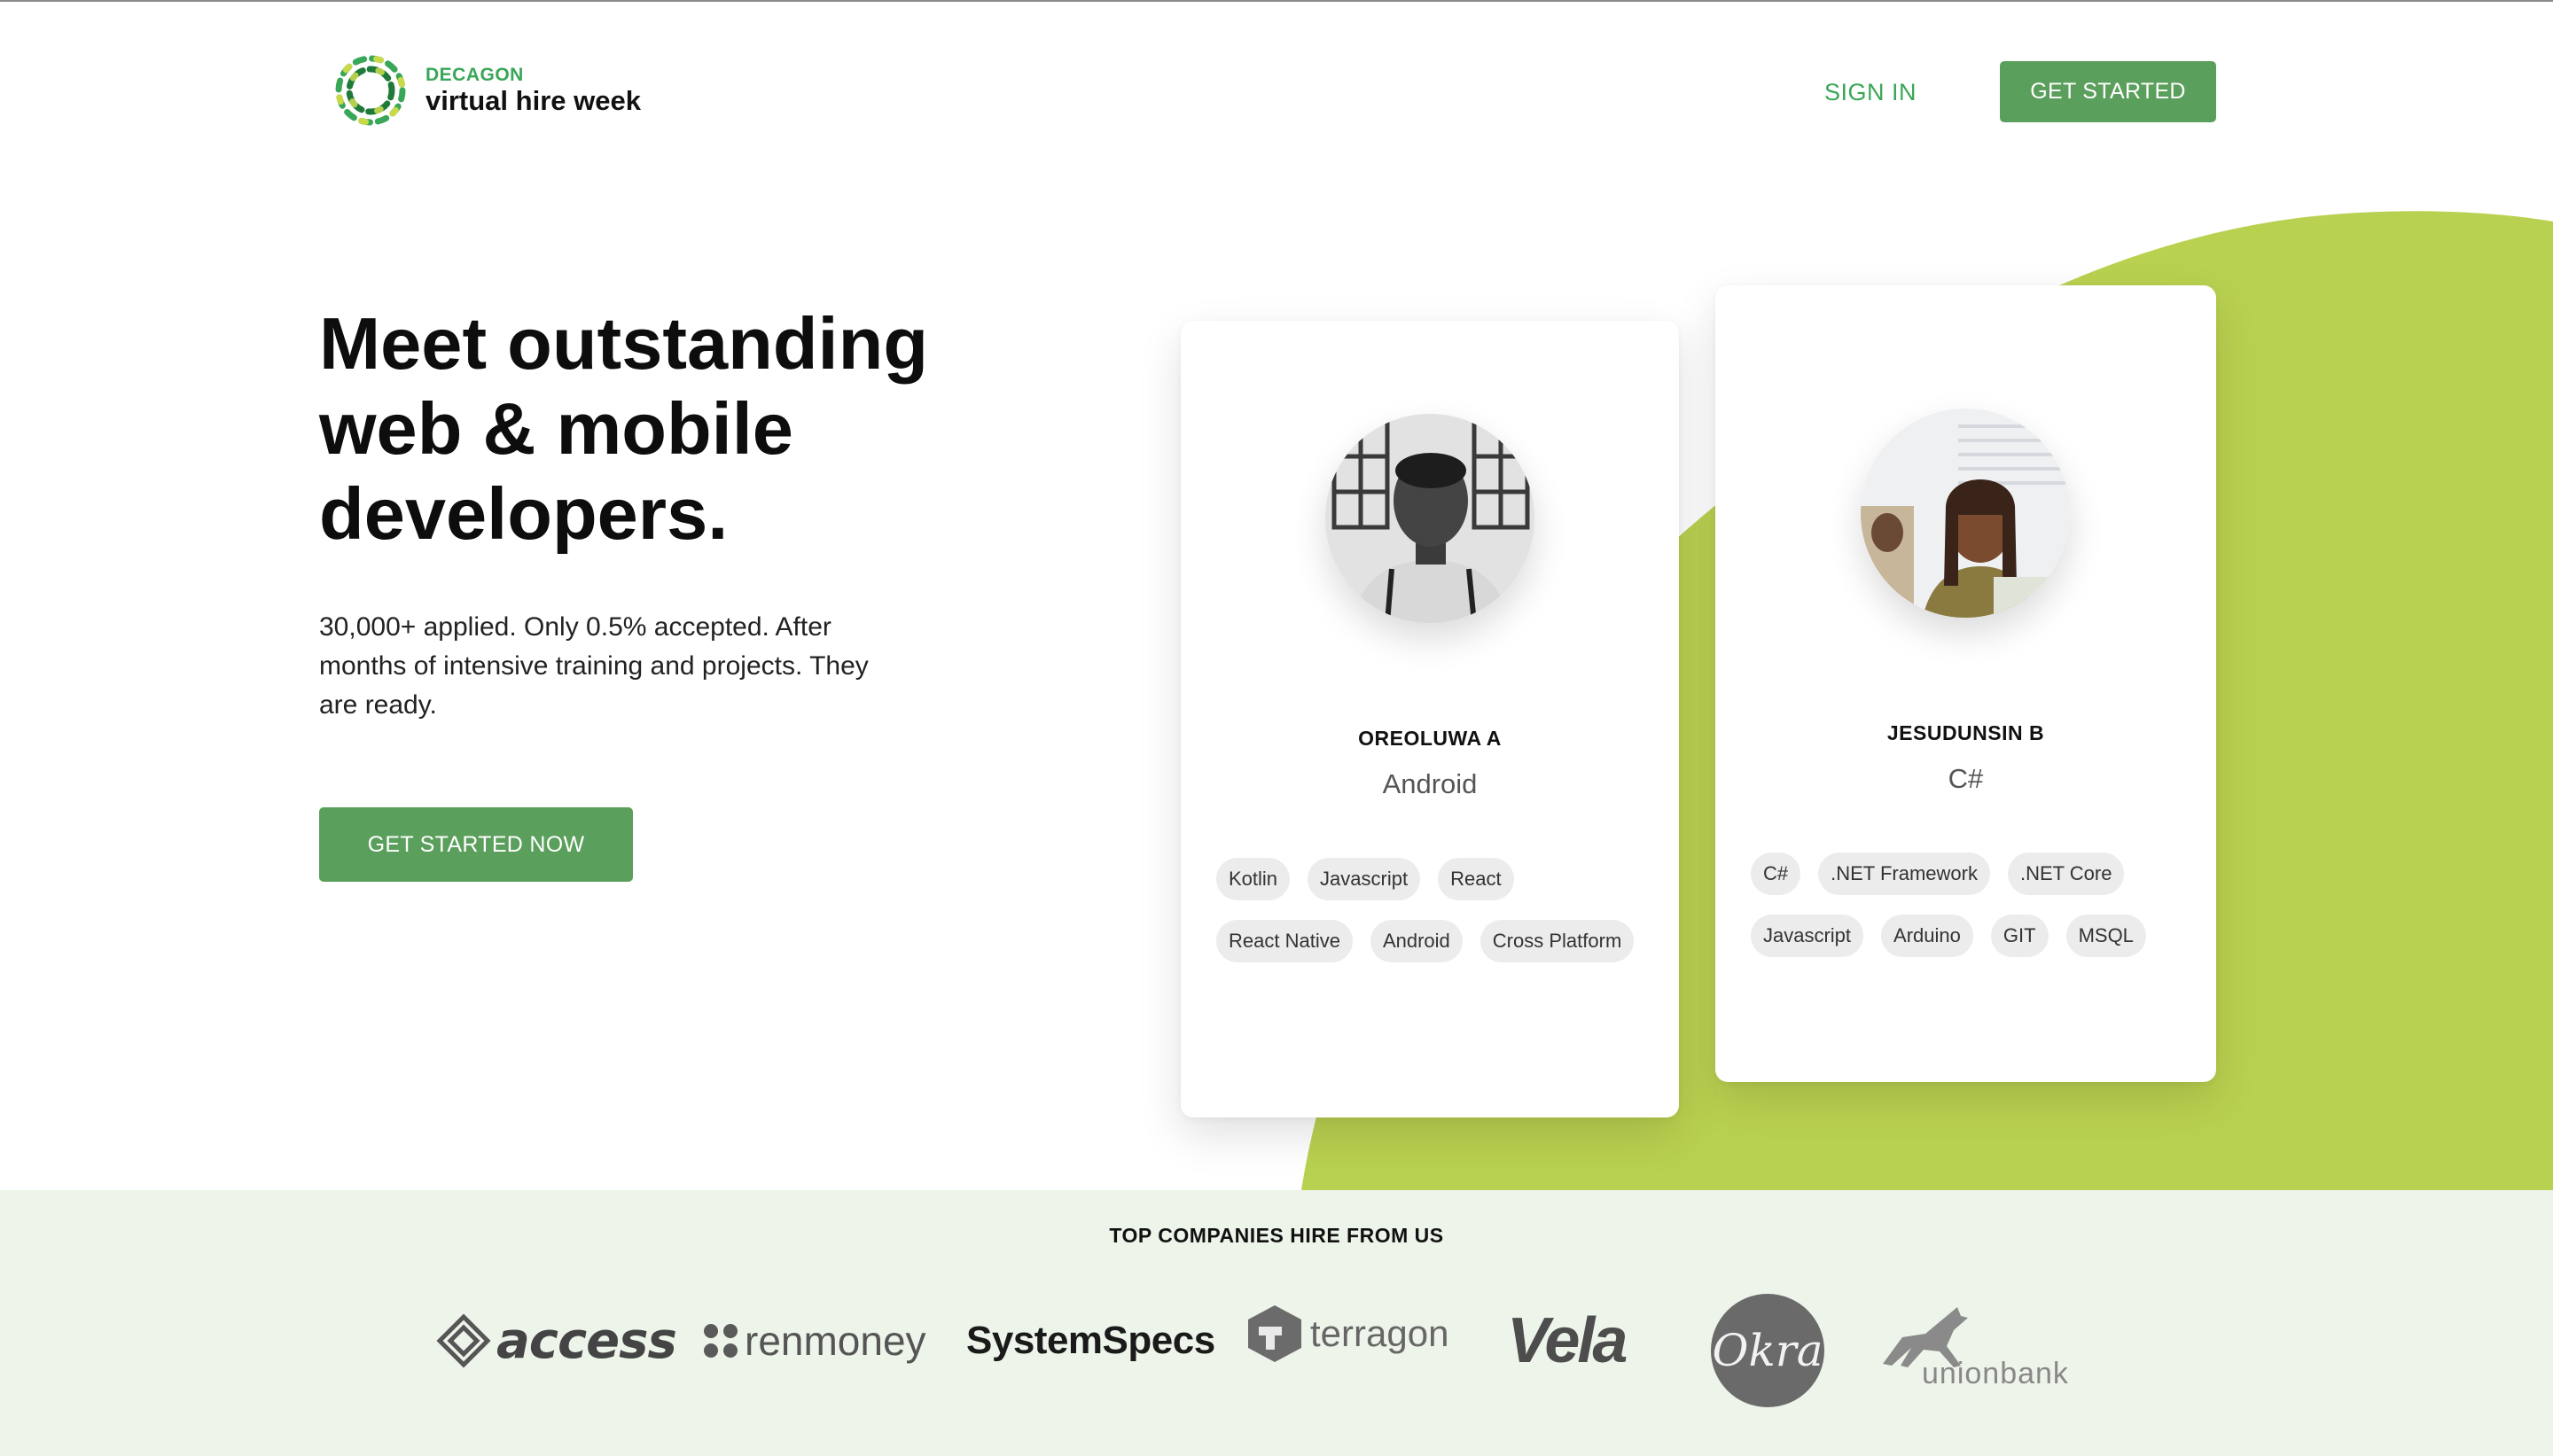 This screenshot has width=2553, height=1456. Describe the element at coordinates (464, 1340) in the screenshot. I see `access-diamond-icon` at that location.